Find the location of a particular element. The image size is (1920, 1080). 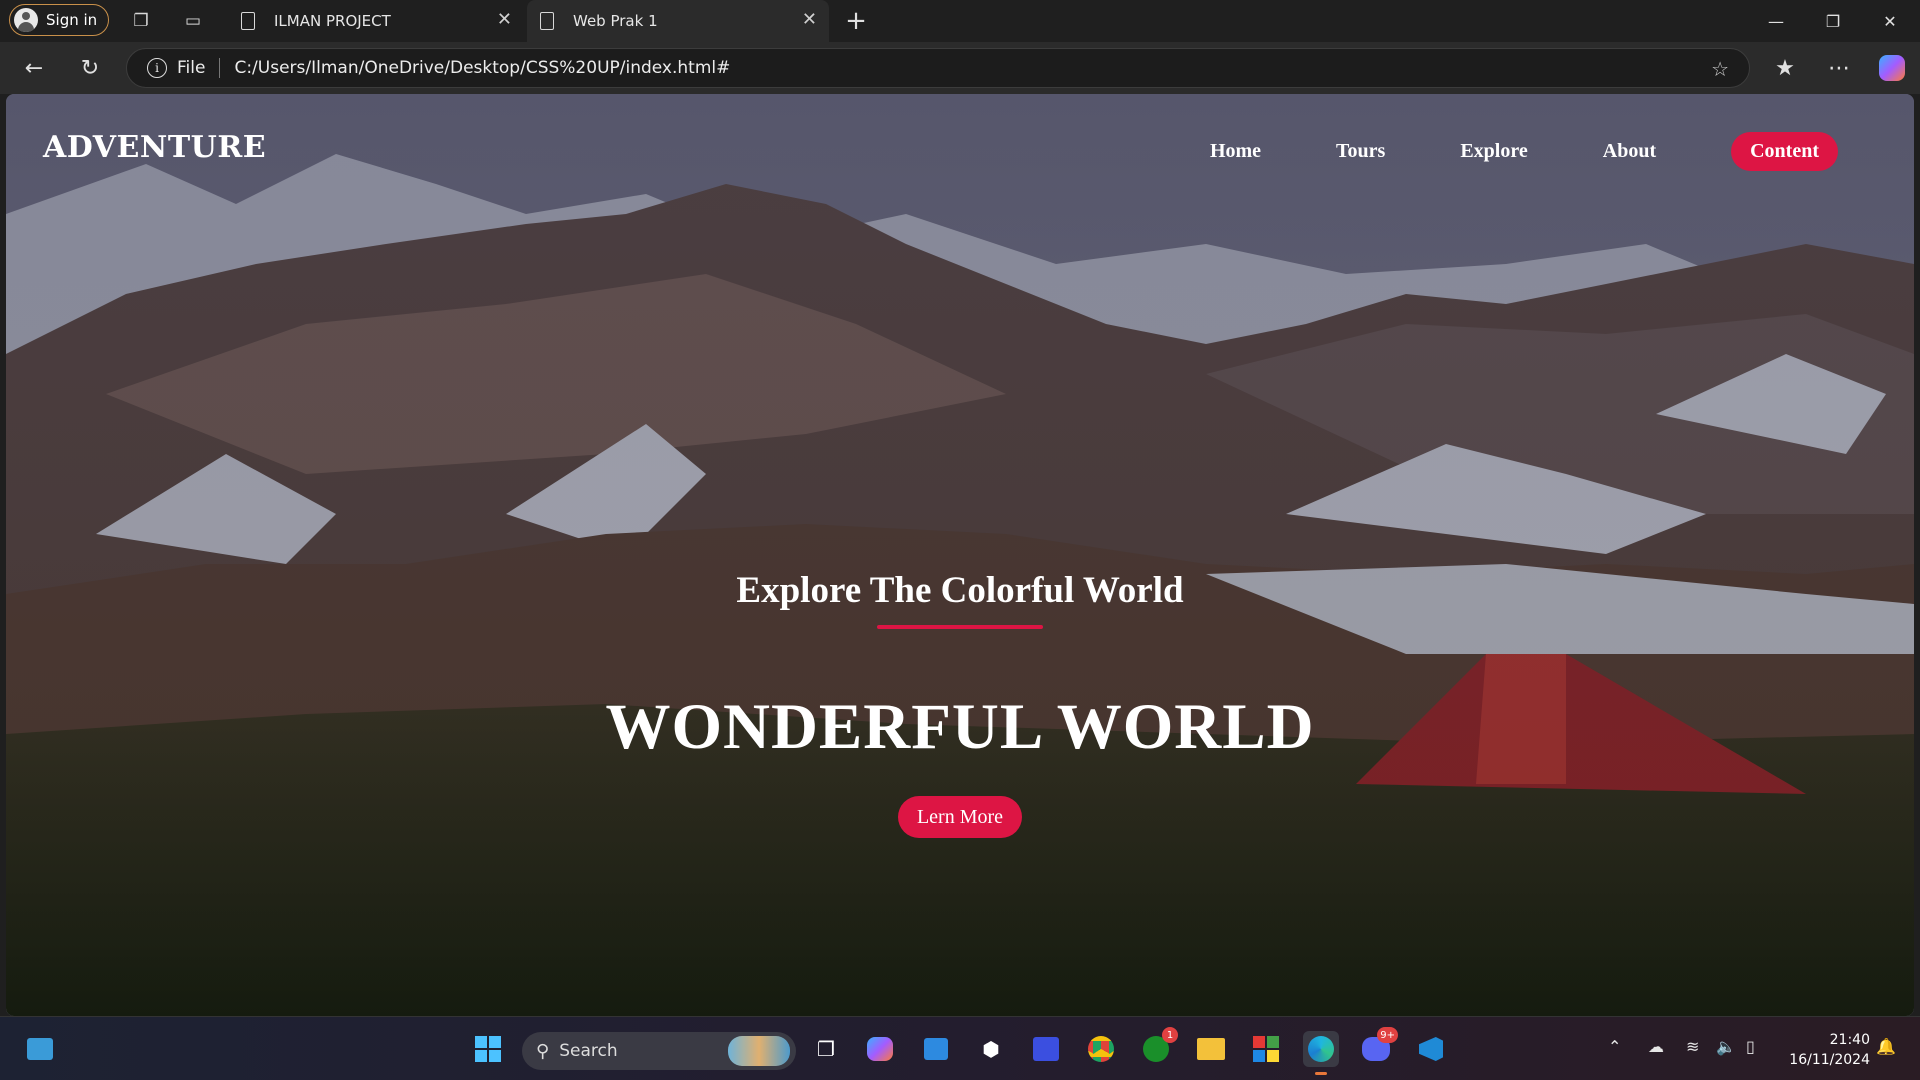

discord-badge: 9+ is located at coordinates (1387, 1035).